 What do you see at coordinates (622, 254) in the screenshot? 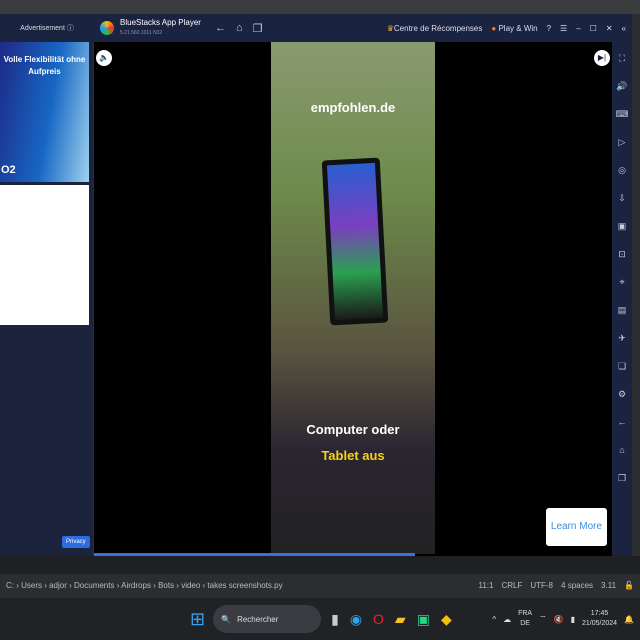
I see `shake-icon: ⊡` at bounding box center [622, 254].